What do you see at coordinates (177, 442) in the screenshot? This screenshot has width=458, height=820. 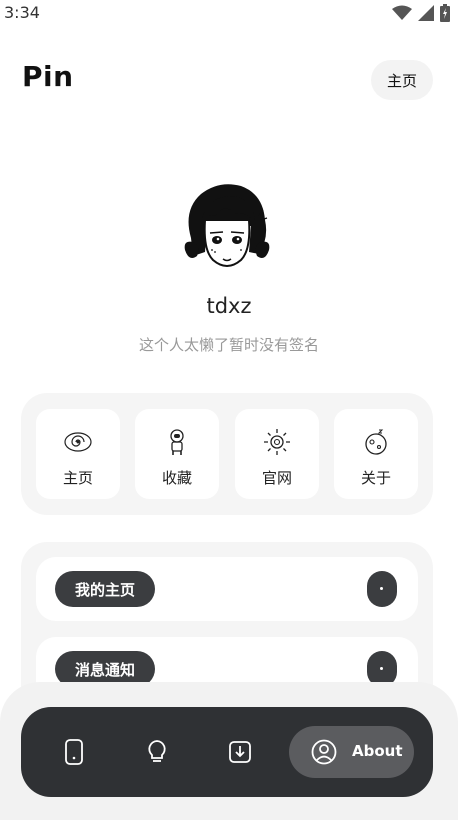 I see `astronaut-icon` at bounding box center [177, 442].